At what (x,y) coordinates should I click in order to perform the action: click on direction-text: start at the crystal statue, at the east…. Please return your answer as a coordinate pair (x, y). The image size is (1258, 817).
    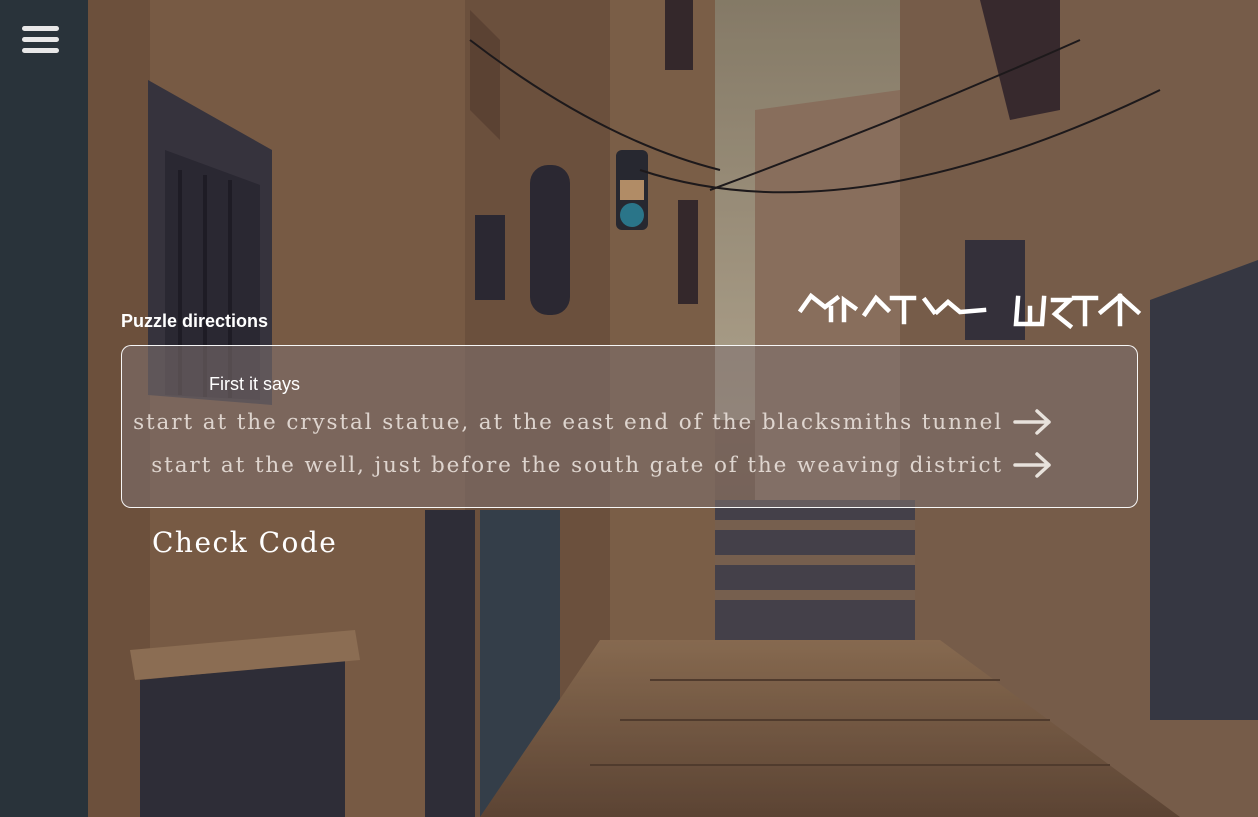
    Looking at the image, I should click on (568, 422).